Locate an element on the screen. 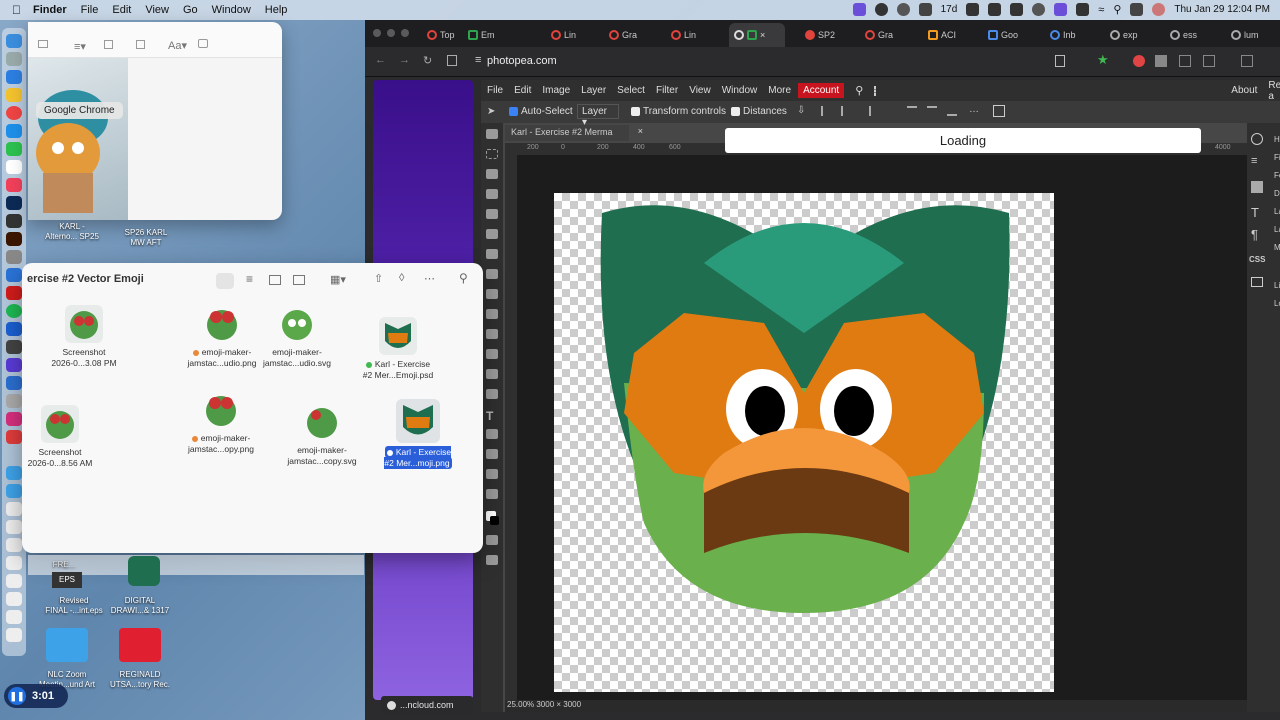  magic-wand-icon is located at coordinates (492, 194).